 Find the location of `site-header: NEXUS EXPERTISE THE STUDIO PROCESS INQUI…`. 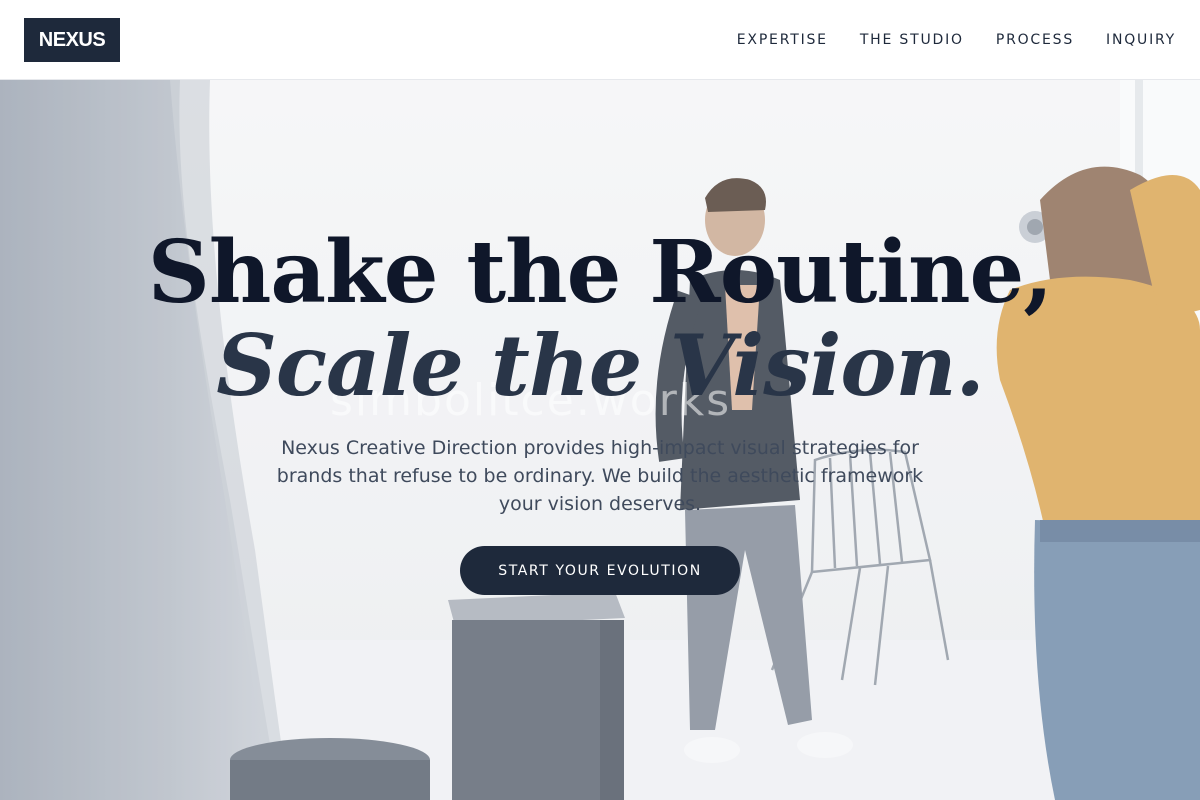

site-header: NEXUS EXPERTISE THE STUDIO PROCESS INQUI… is located at coordinates (600, 40).